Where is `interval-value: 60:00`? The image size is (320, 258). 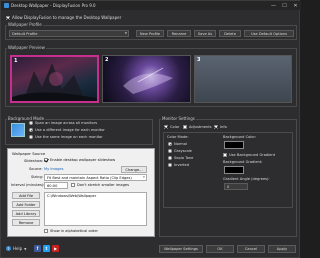 interval-value: 60:00 is located at coordinates (52, 185).